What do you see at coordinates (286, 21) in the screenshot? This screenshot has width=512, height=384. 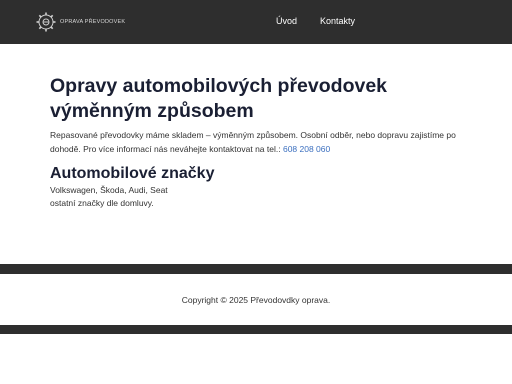 I see `nav-link-uvod: Úvod` at bounding box center [286, 21].